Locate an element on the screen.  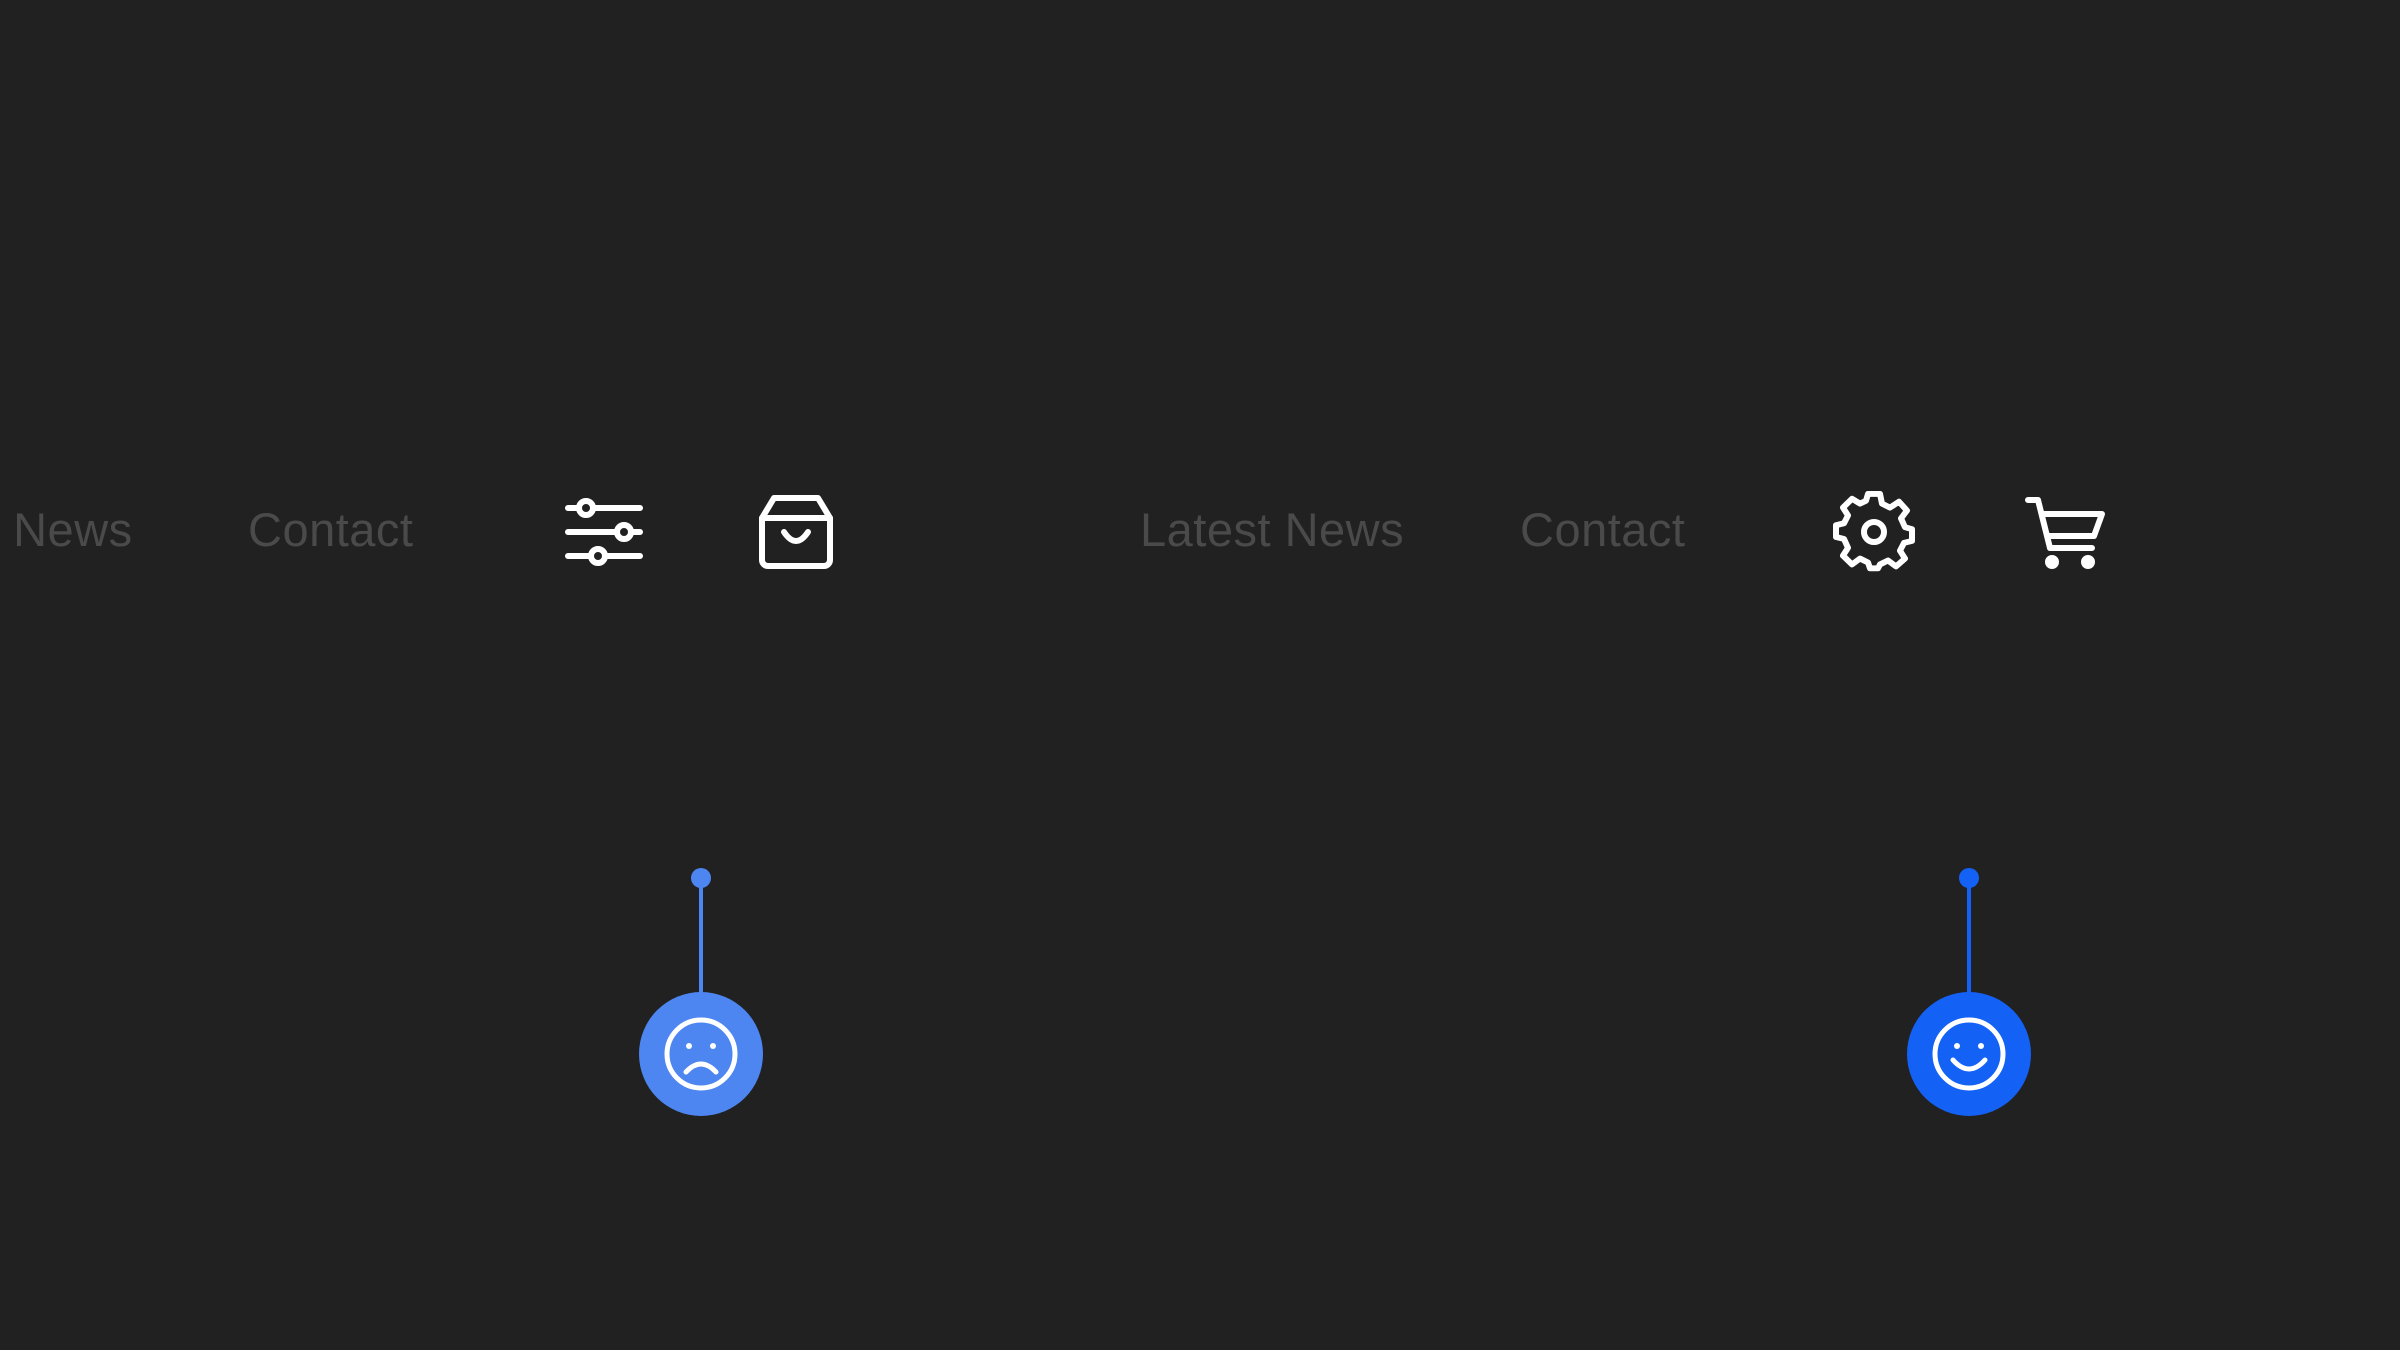
filter-button is located at coordinates (604, 532).